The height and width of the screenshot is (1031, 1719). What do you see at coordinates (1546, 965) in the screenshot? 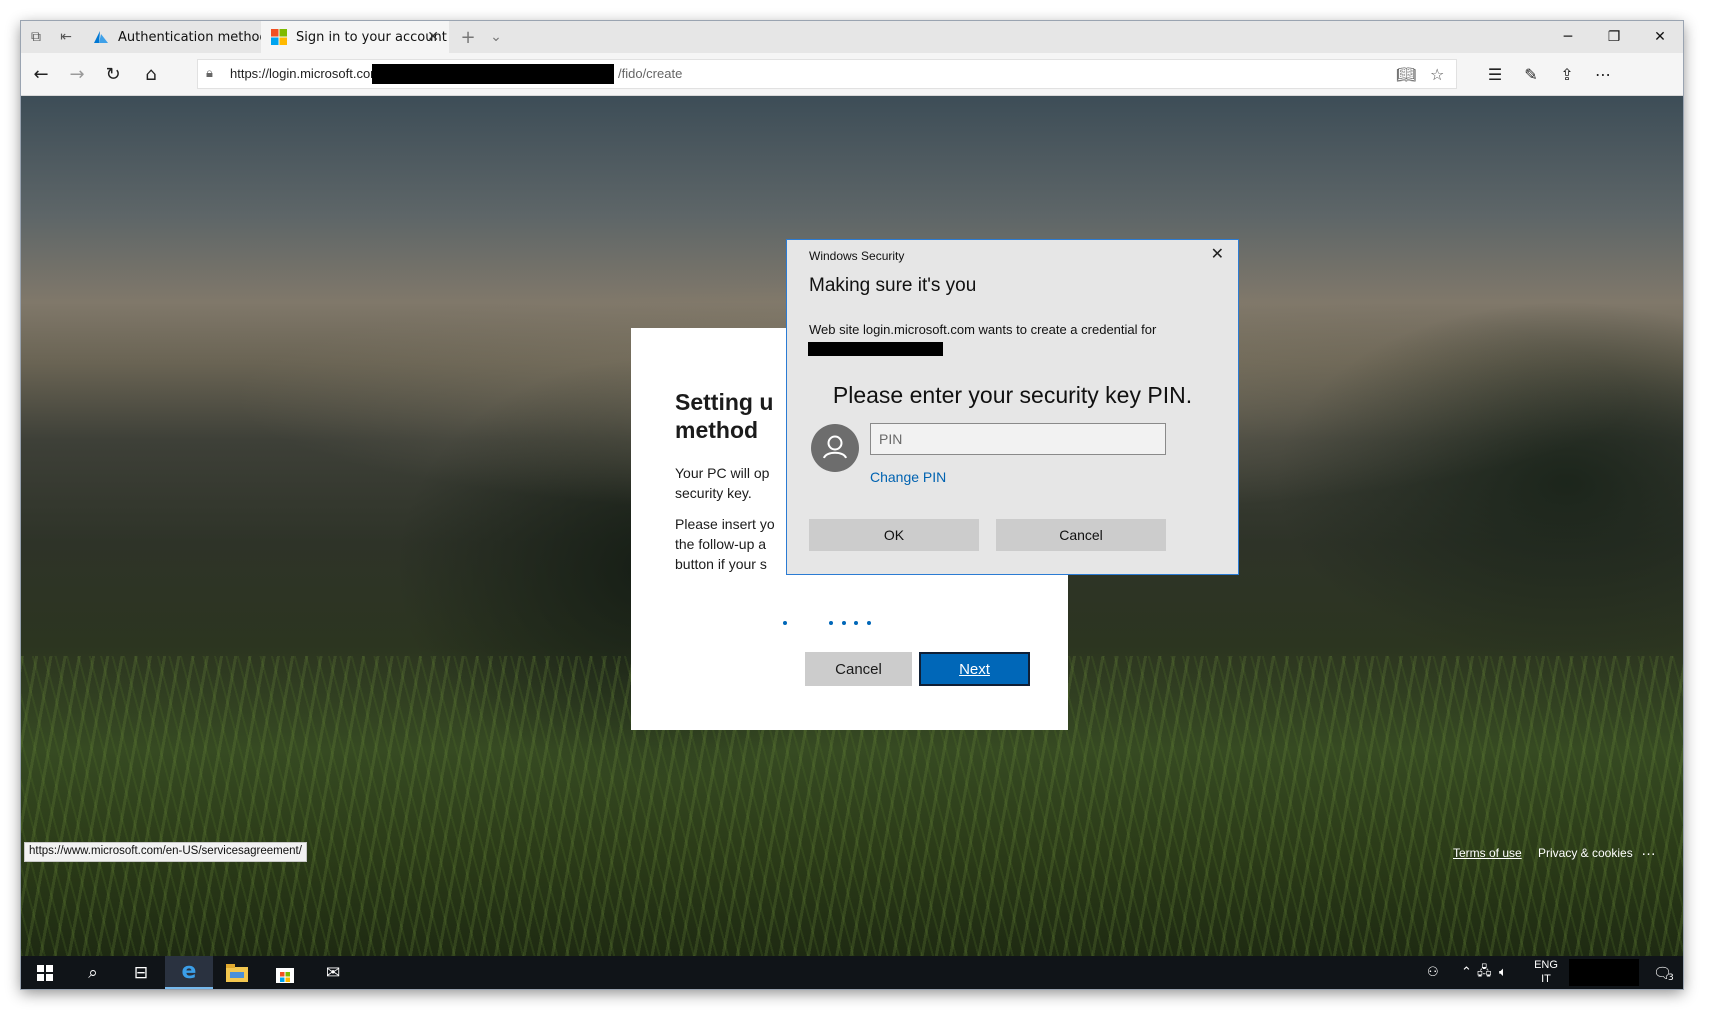
I see `language-code: ENG` at bounding box center [1546, 965].